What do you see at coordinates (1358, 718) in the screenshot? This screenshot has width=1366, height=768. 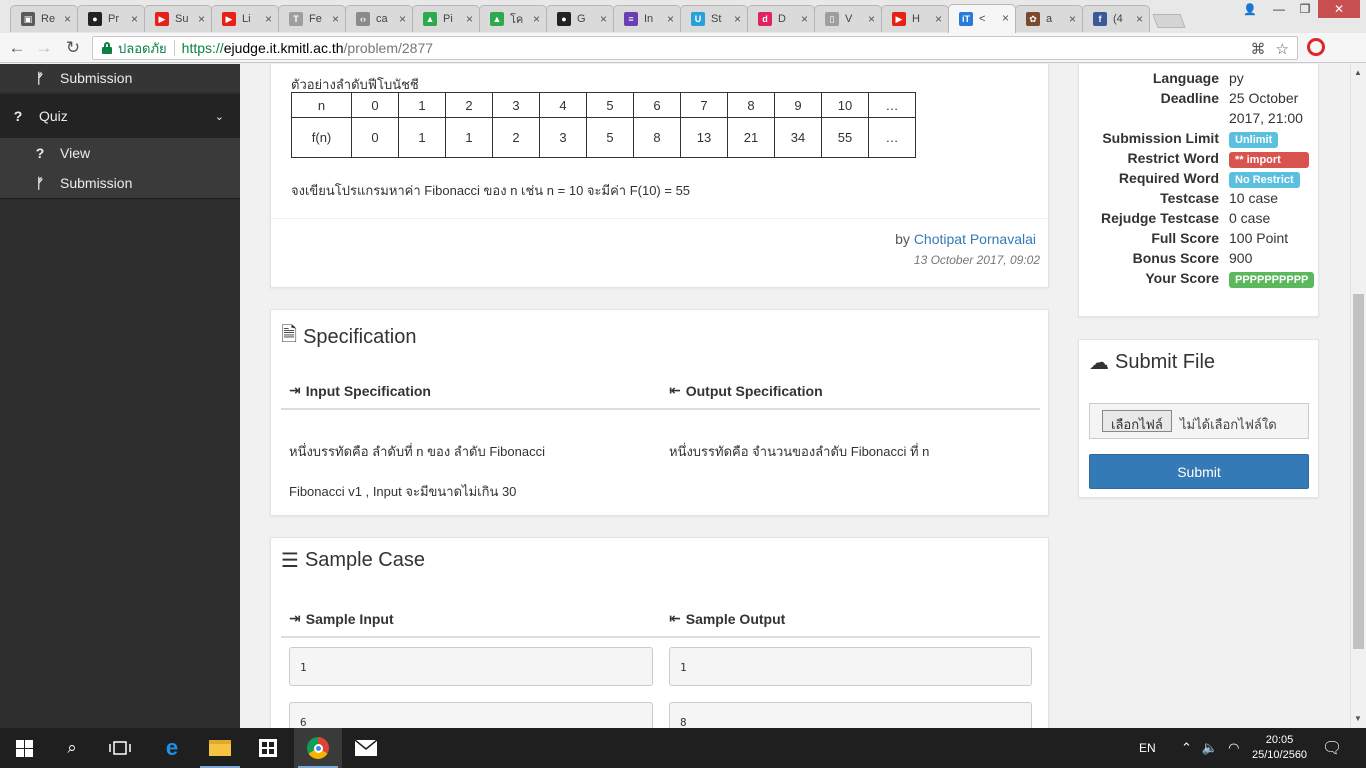 I see `scroll-down-icon: ▼` at bounding box center [1358, 718].